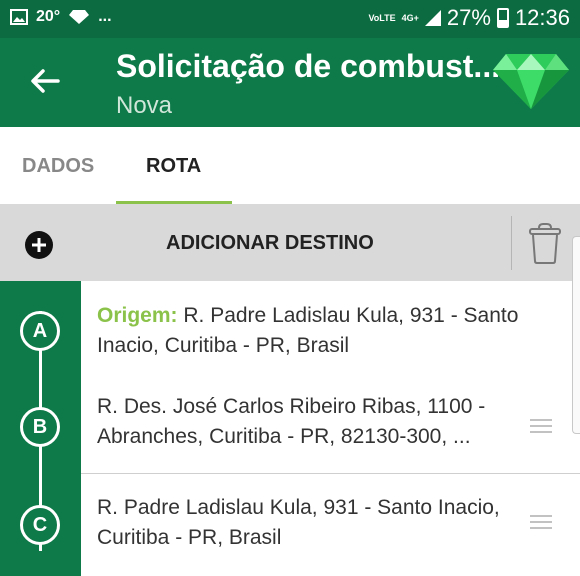  Describe the element at coordinates (40, 525) in the screenshot. I see `stop-marker-c: C` at that location.